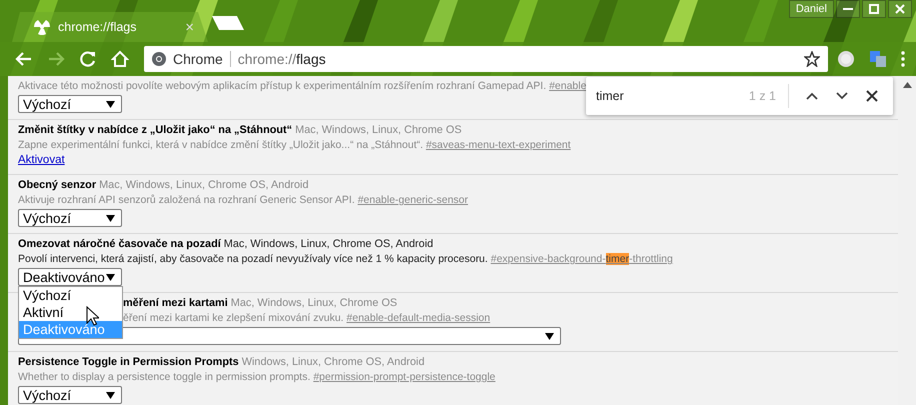 This screenshot has width=916, height=405. I want to click on dropdown: Deaktivováno, so click(70, 277).